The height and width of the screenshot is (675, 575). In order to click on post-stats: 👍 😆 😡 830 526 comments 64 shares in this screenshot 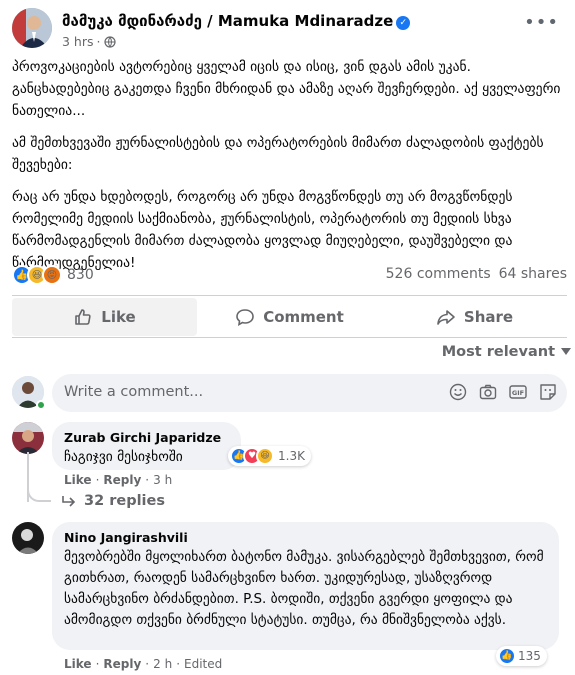, I will do `click(289, 276)`.